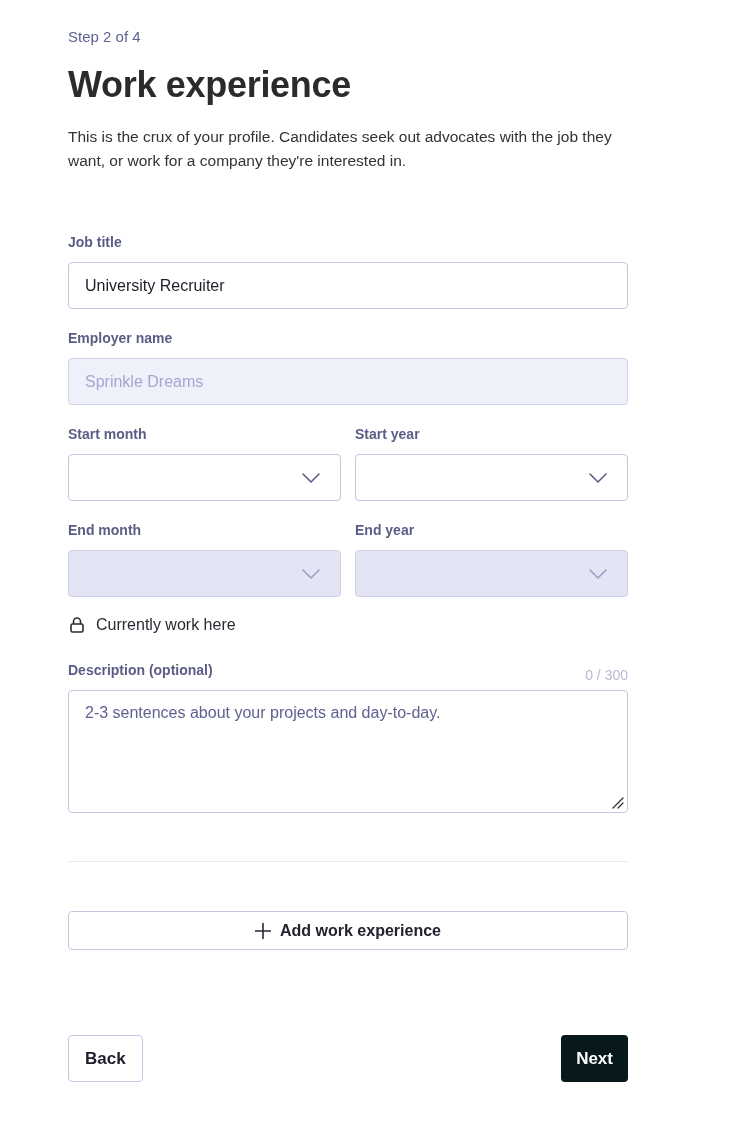  Describe the element at coordinates (209, 85) in the screenshot. I see `page-title: Work experience` at that location.